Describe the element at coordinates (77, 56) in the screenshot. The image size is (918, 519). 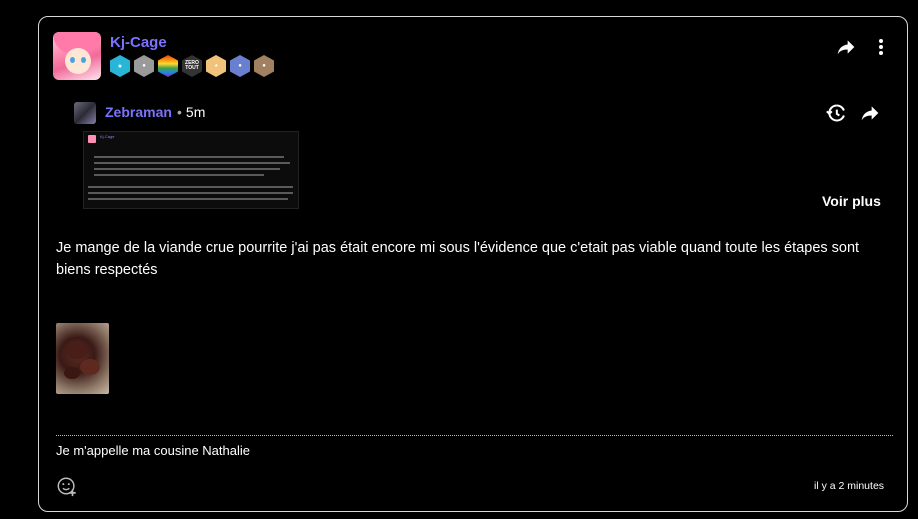
I see `author-avatar` at that location.